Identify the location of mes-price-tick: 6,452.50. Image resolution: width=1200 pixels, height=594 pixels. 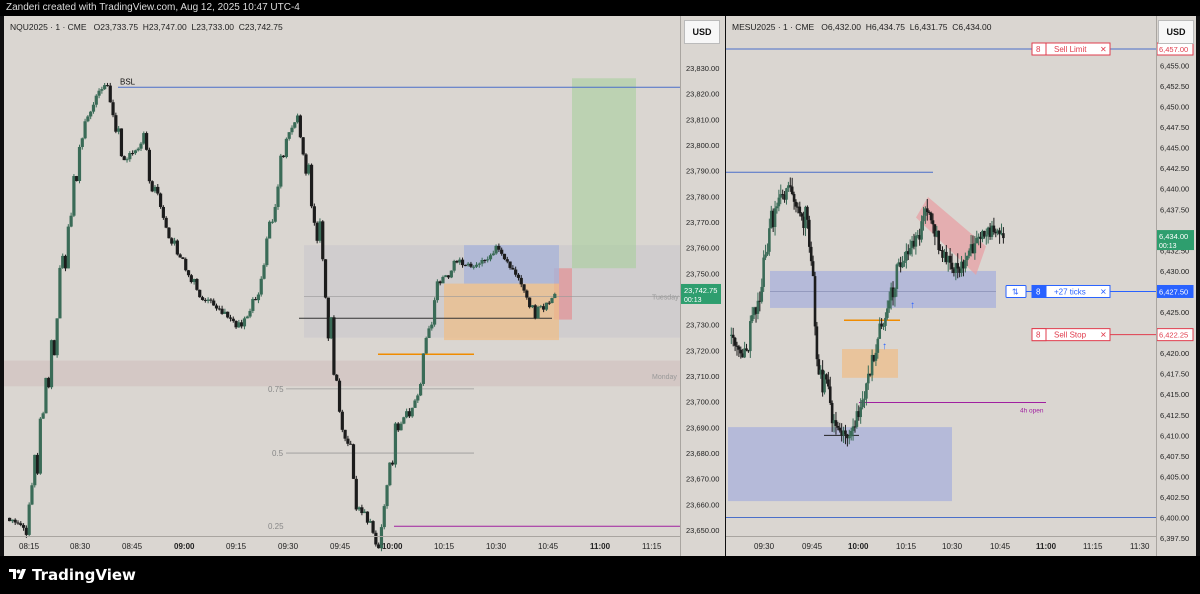
(1174, 86).